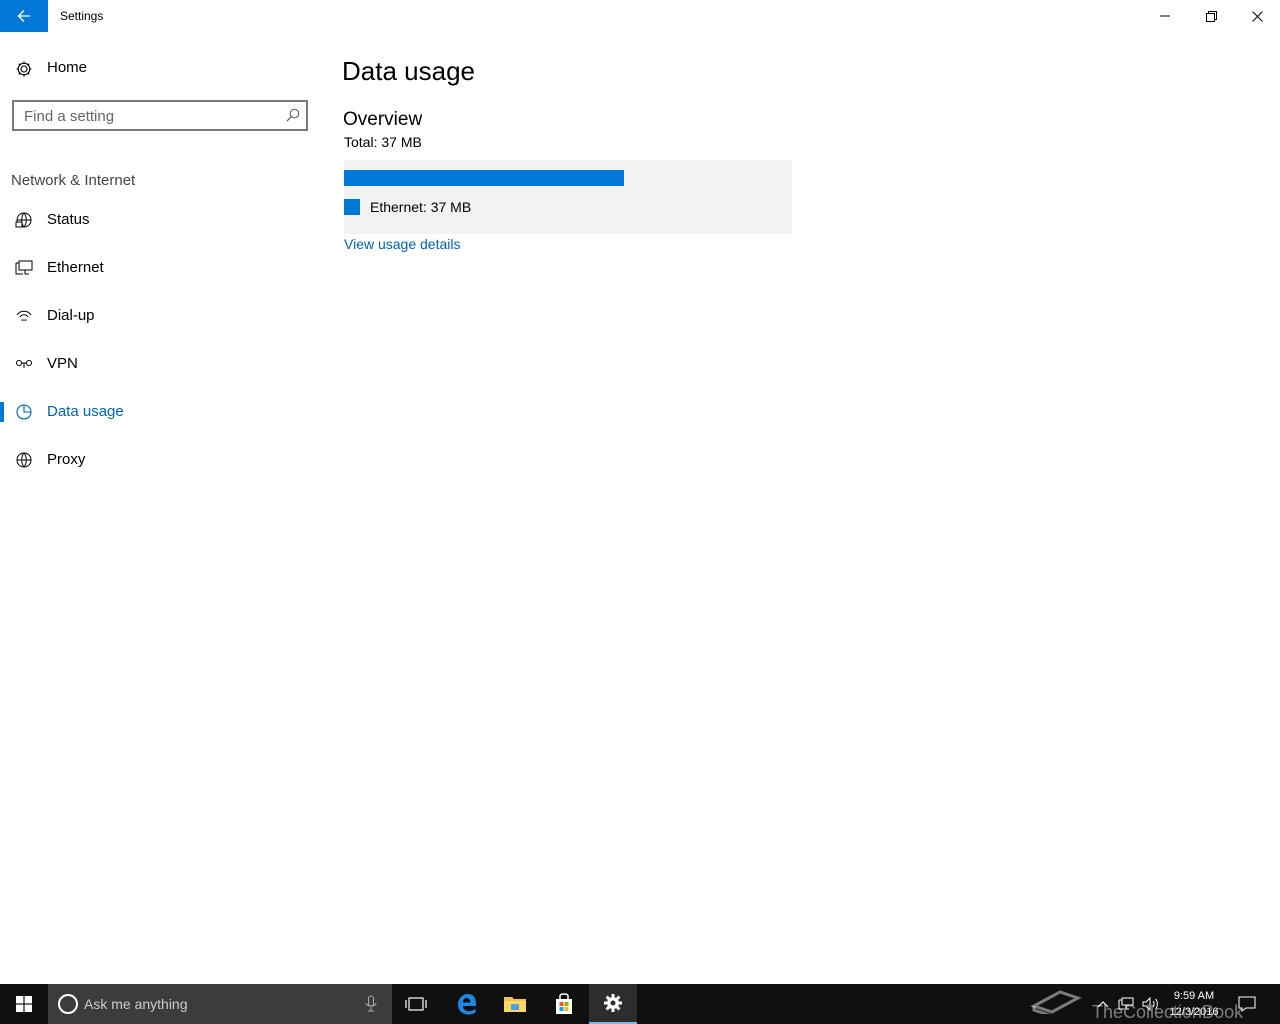  Describe the element at coordinates (62, 363) in the screenshot. I see `sidebar-item-label: VPN` at that location.